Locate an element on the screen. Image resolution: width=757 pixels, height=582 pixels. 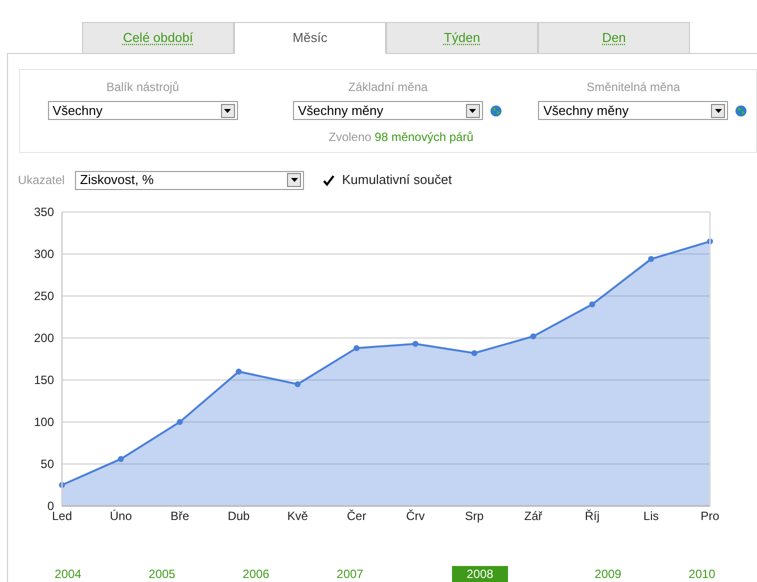
x-tick-label: Říj is located at coordinates (592, 516).